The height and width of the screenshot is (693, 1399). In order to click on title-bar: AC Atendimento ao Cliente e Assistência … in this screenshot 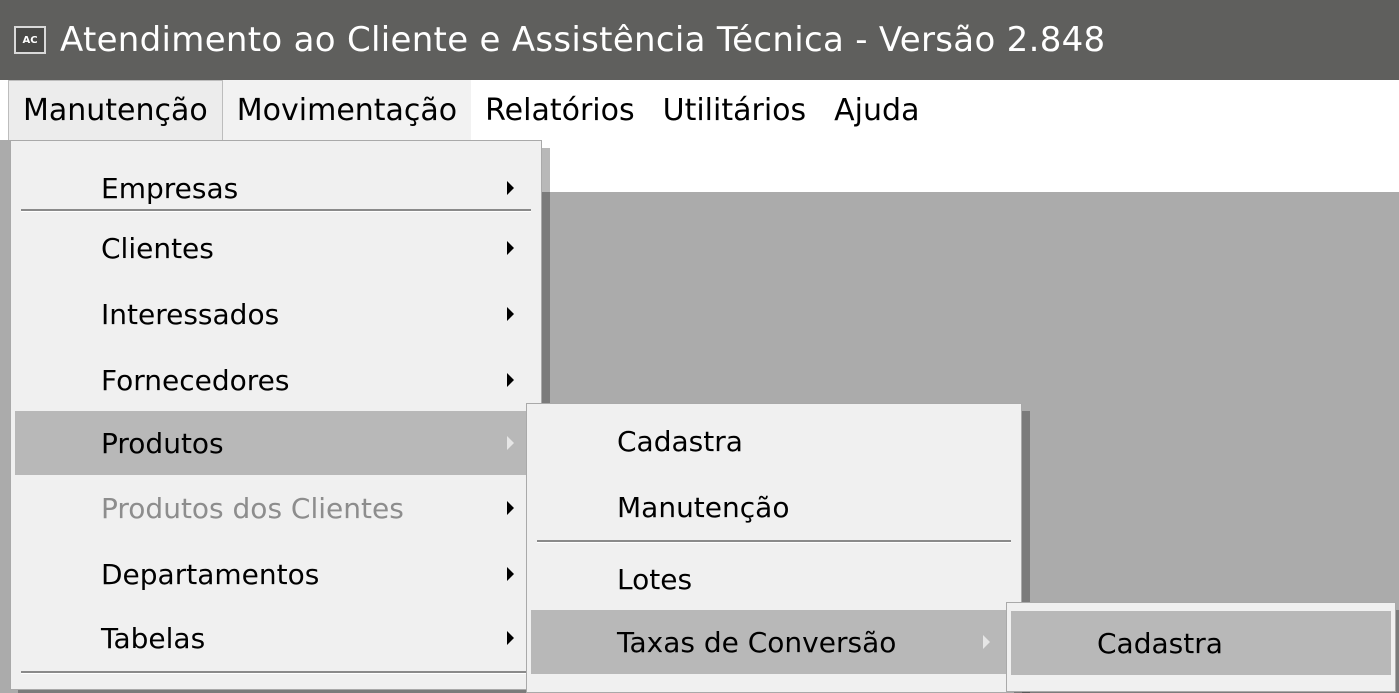, I will do `click(699, 40)`.